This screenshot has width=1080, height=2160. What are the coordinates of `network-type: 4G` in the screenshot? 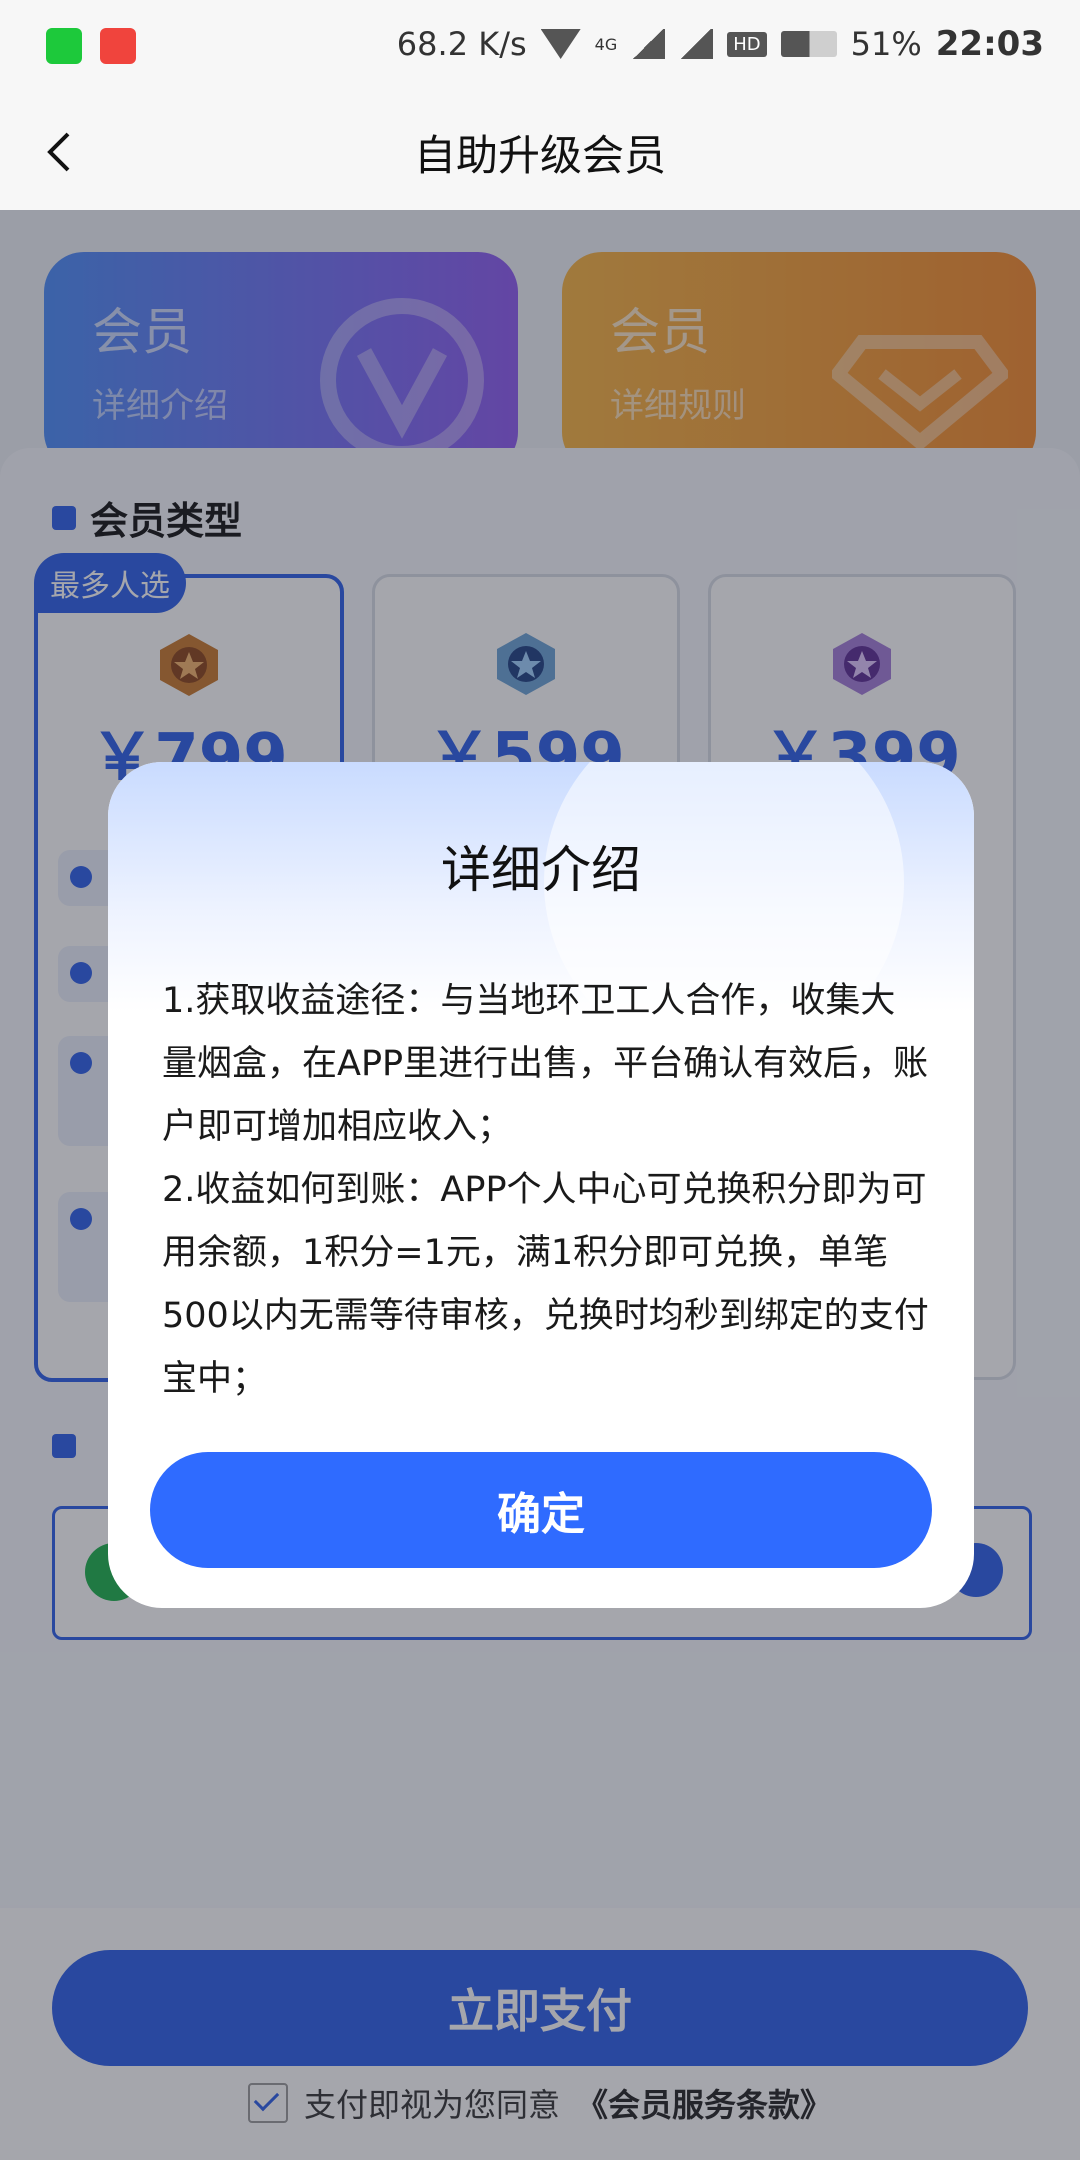 It's located at (606, 44).